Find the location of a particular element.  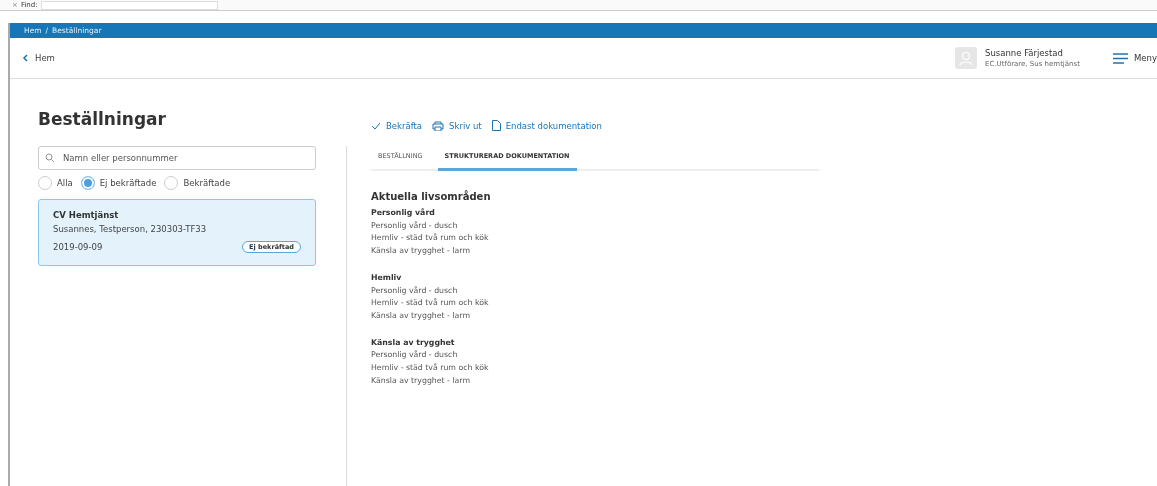

document-action: Endast dokumentation is located at coordinates (546, 125).